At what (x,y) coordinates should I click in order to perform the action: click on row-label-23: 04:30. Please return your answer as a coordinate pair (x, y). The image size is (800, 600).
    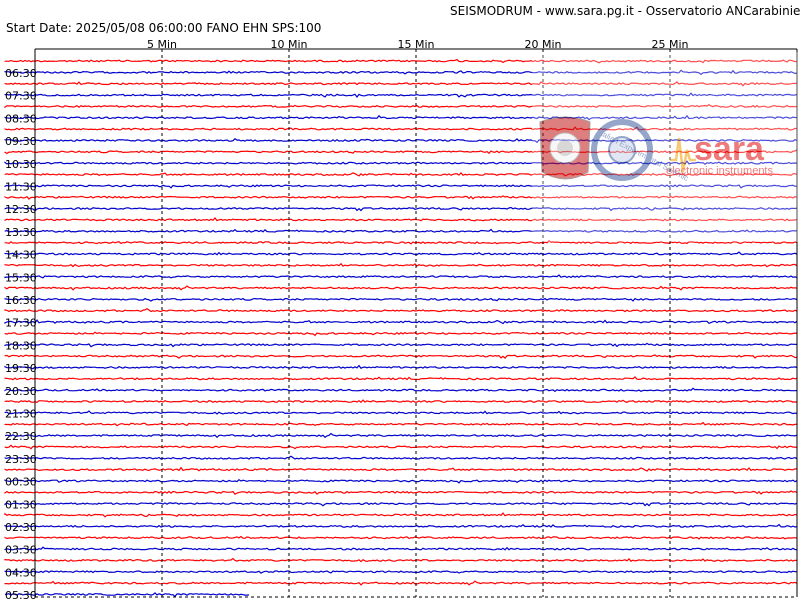
    Looking at the image, I should click on (21, 572).